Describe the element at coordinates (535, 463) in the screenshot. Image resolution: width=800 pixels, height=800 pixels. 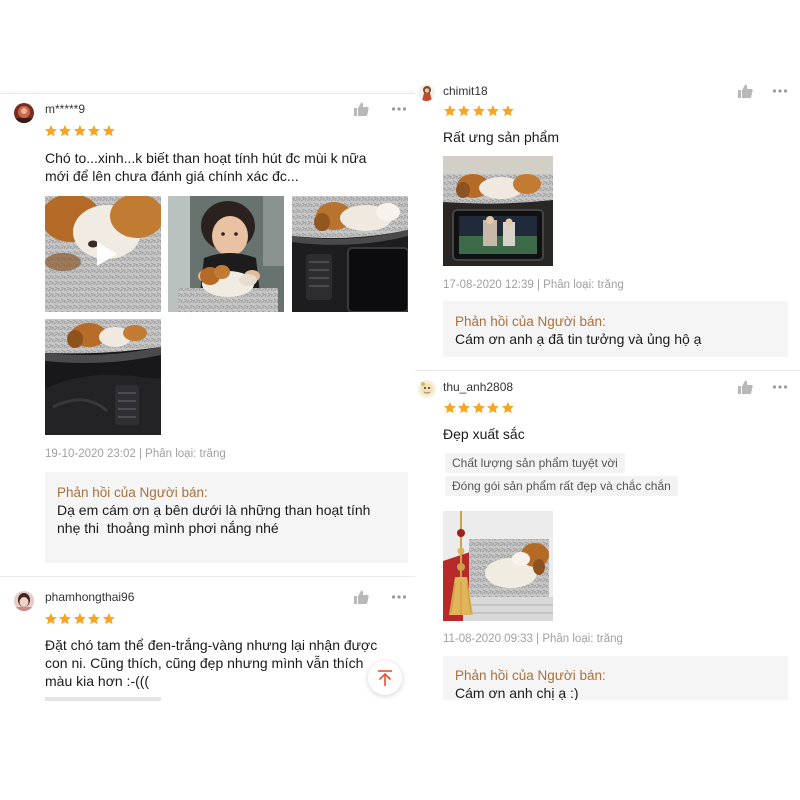
I see `review-tag: Chất lượng sản phẩm tuyệt vời` at that location.